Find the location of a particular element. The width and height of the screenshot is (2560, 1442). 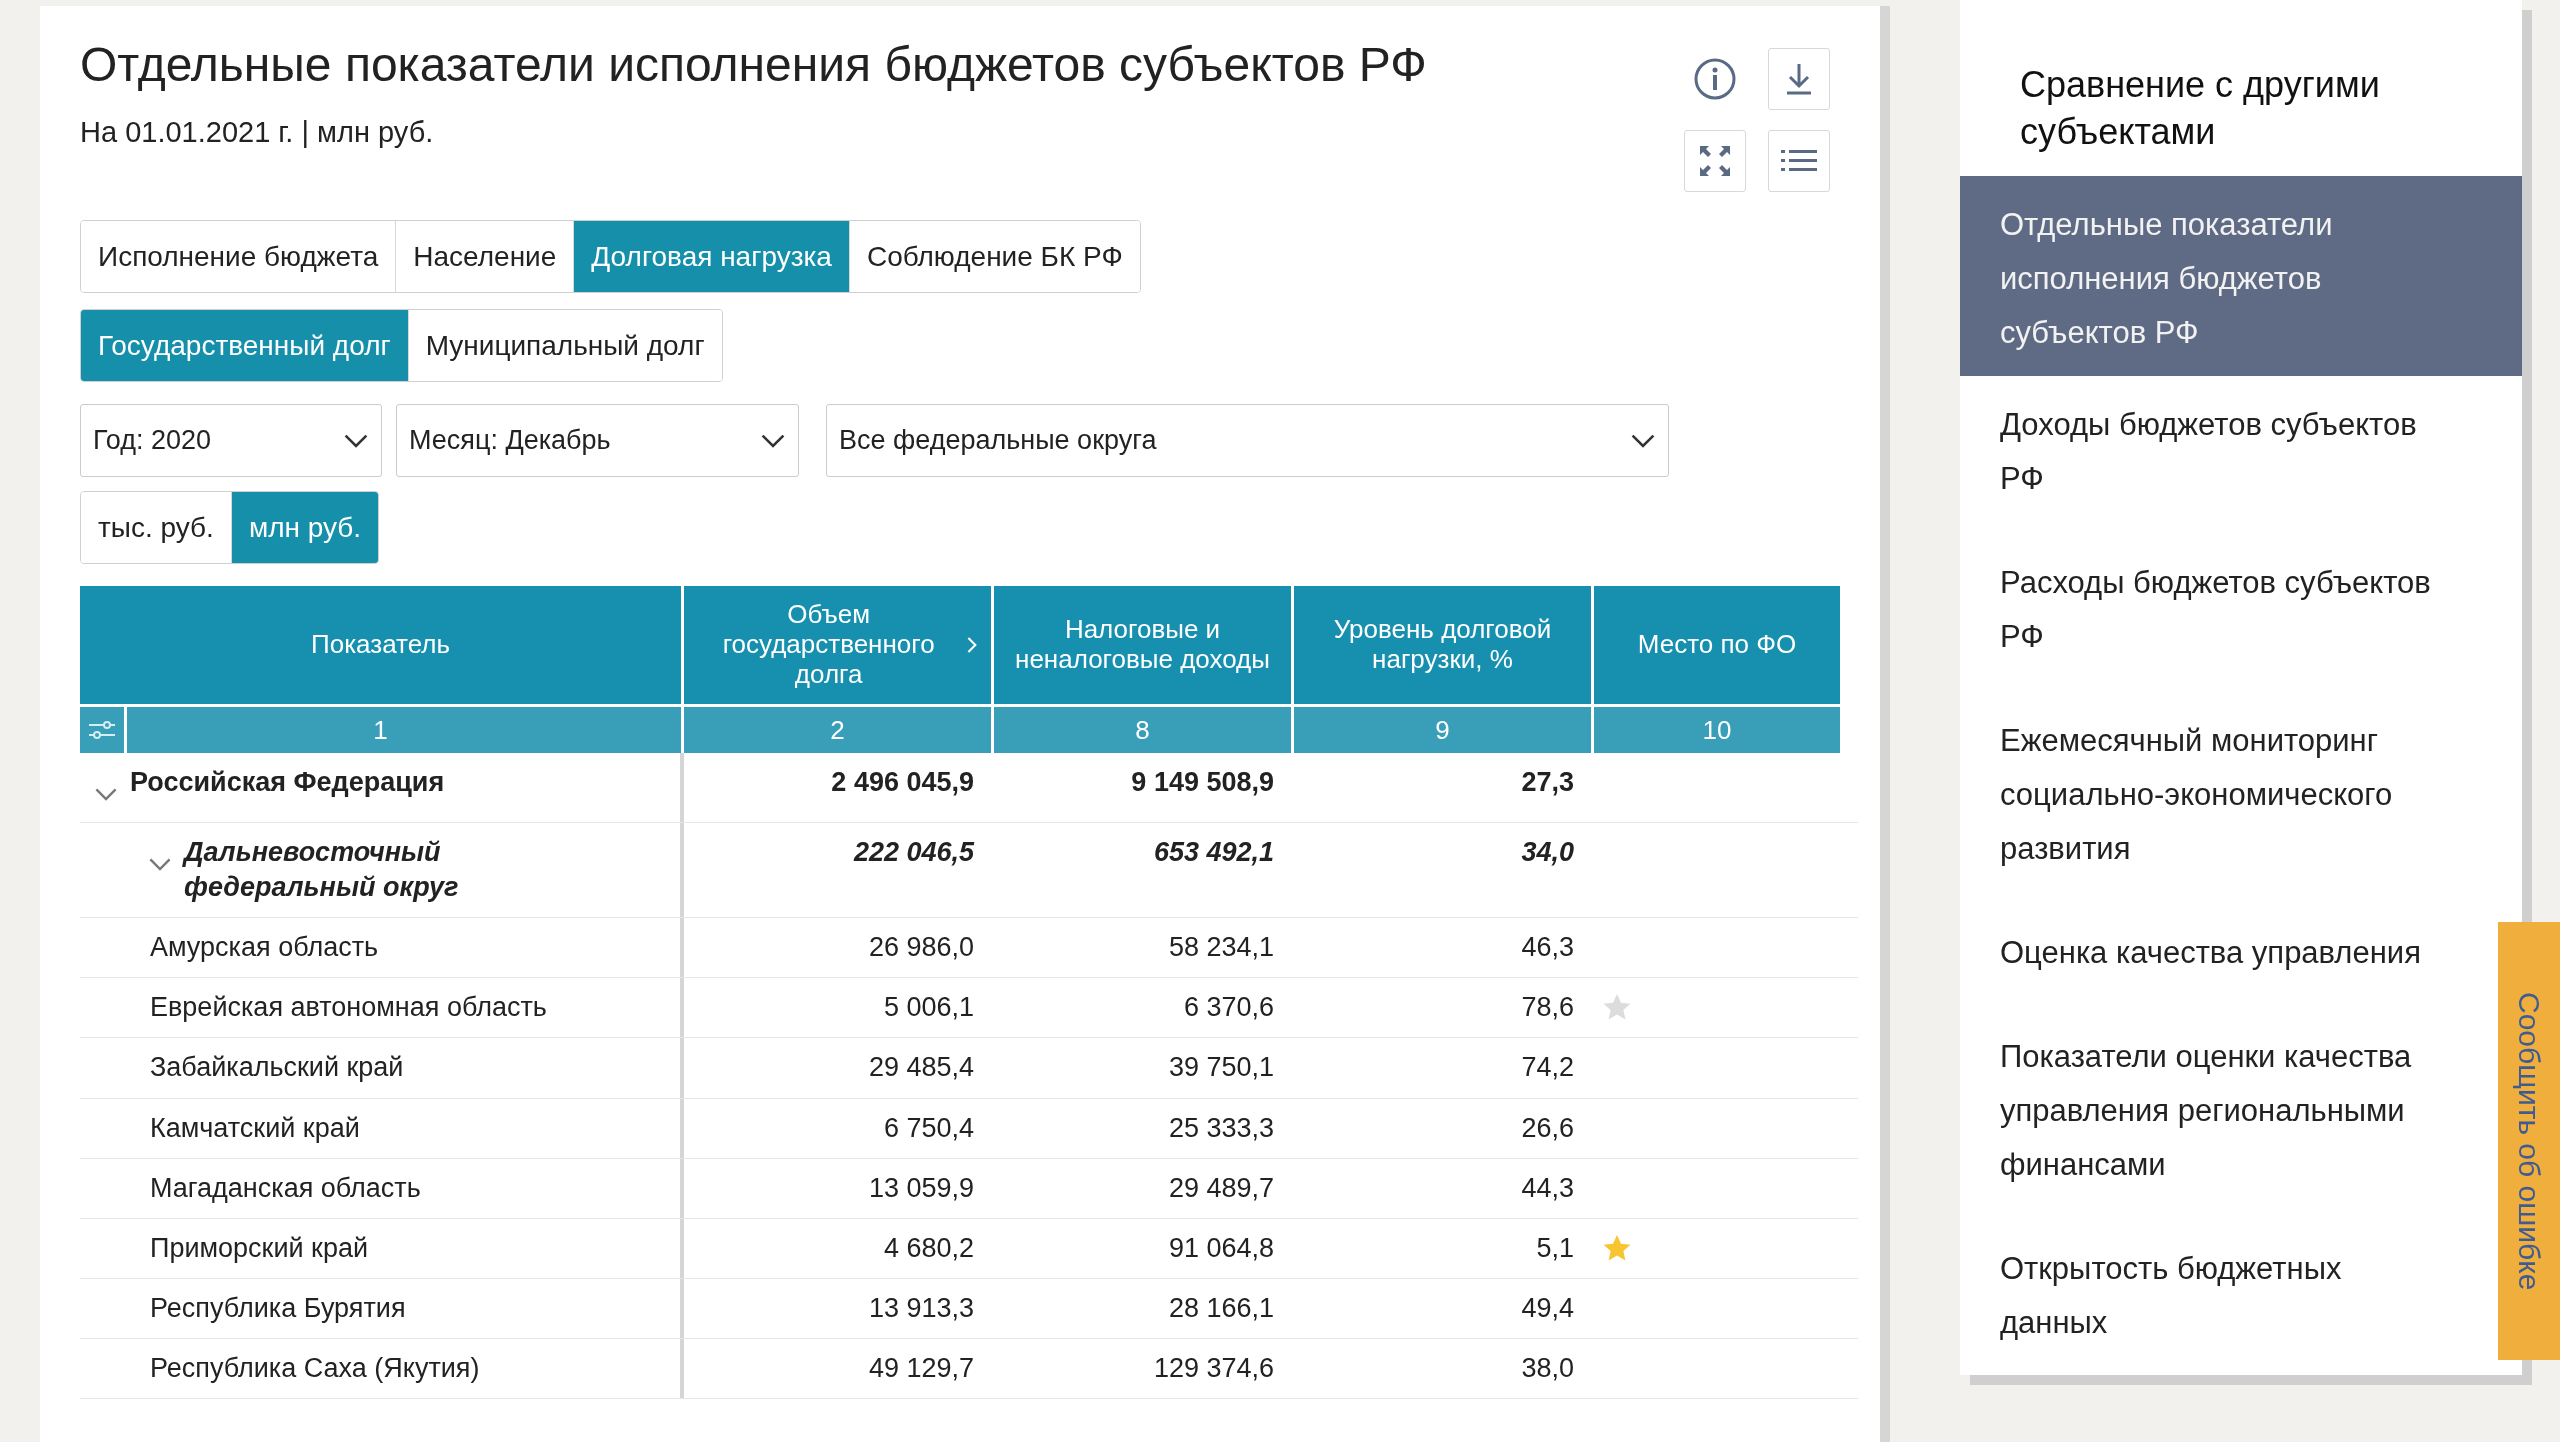

table-cell-text: 46,3 is located at coordinates (1547, 948).